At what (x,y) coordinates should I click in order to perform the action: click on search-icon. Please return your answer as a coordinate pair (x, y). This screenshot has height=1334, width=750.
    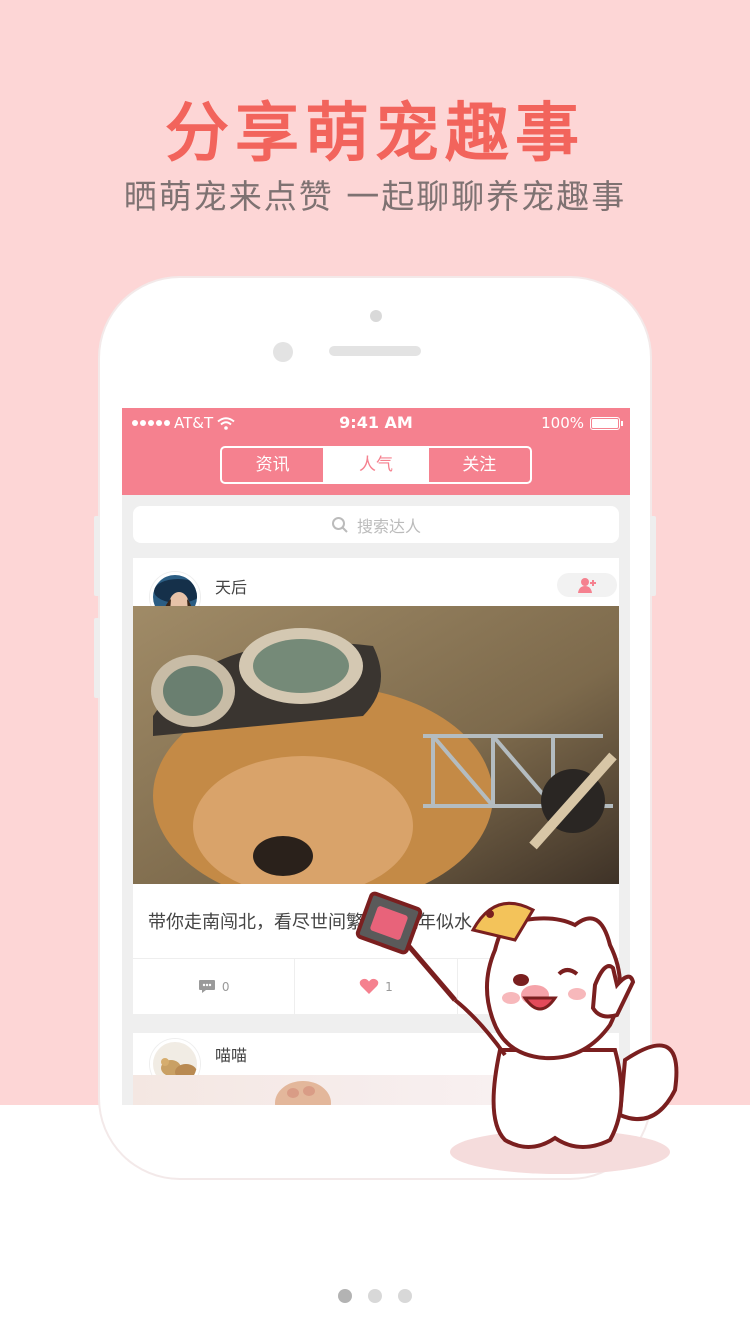
    Looking at the image, I should click on (339, 524).